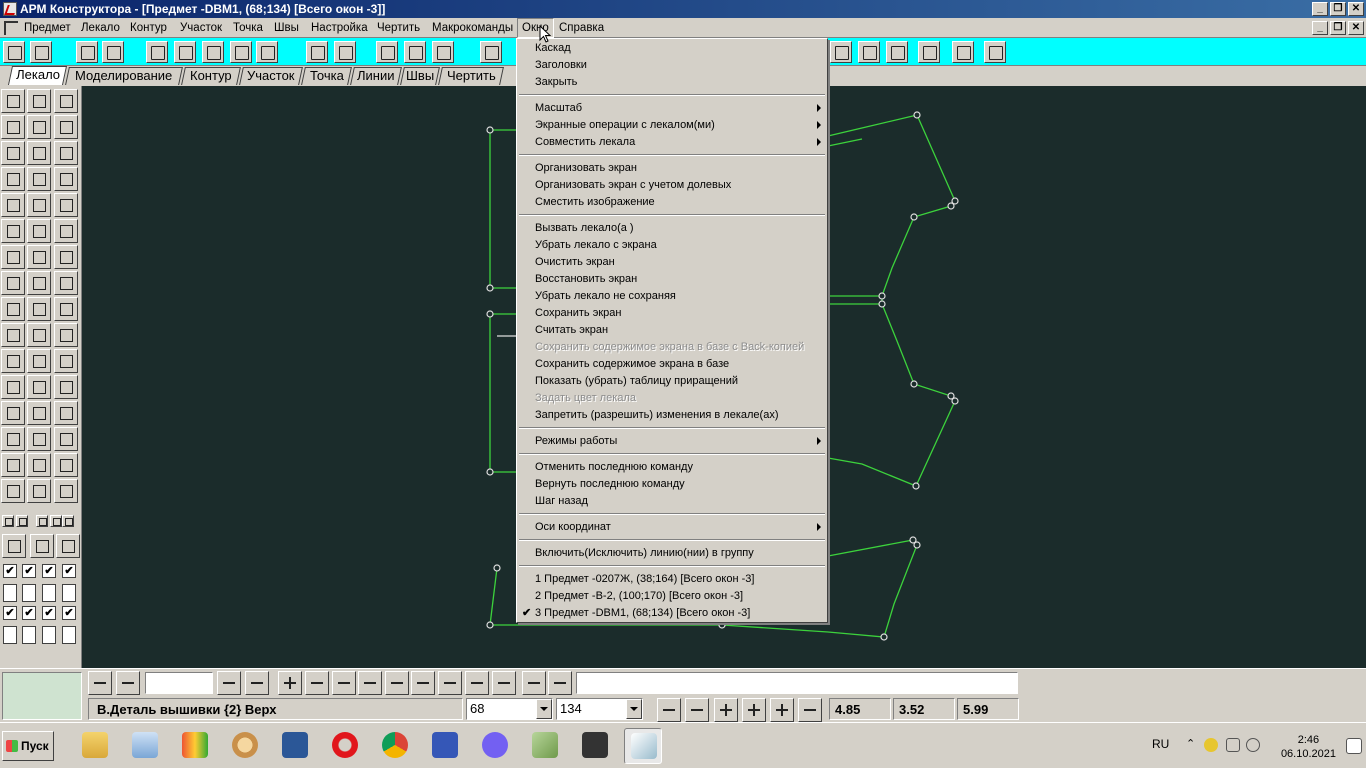 This screenshot has width=1366, height=768. Describe the element at coordinates (10, 9) in the screenshot. I see `app-icon` at that location.